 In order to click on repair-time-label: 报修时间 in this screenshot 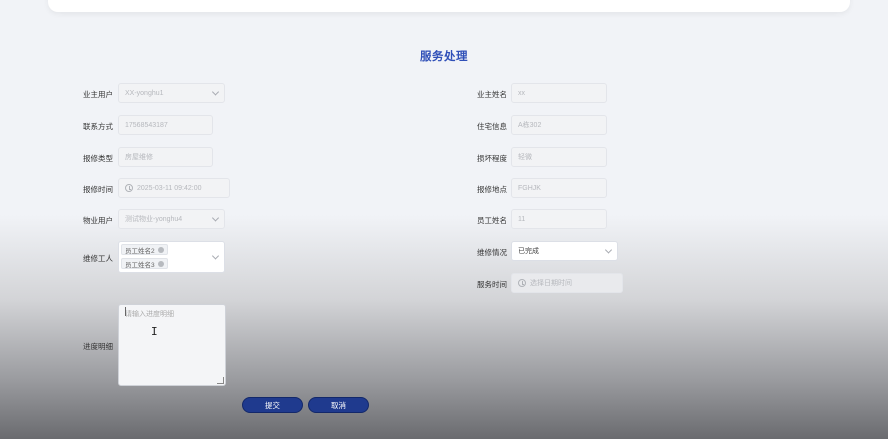, I will do `click(98, 189)`.